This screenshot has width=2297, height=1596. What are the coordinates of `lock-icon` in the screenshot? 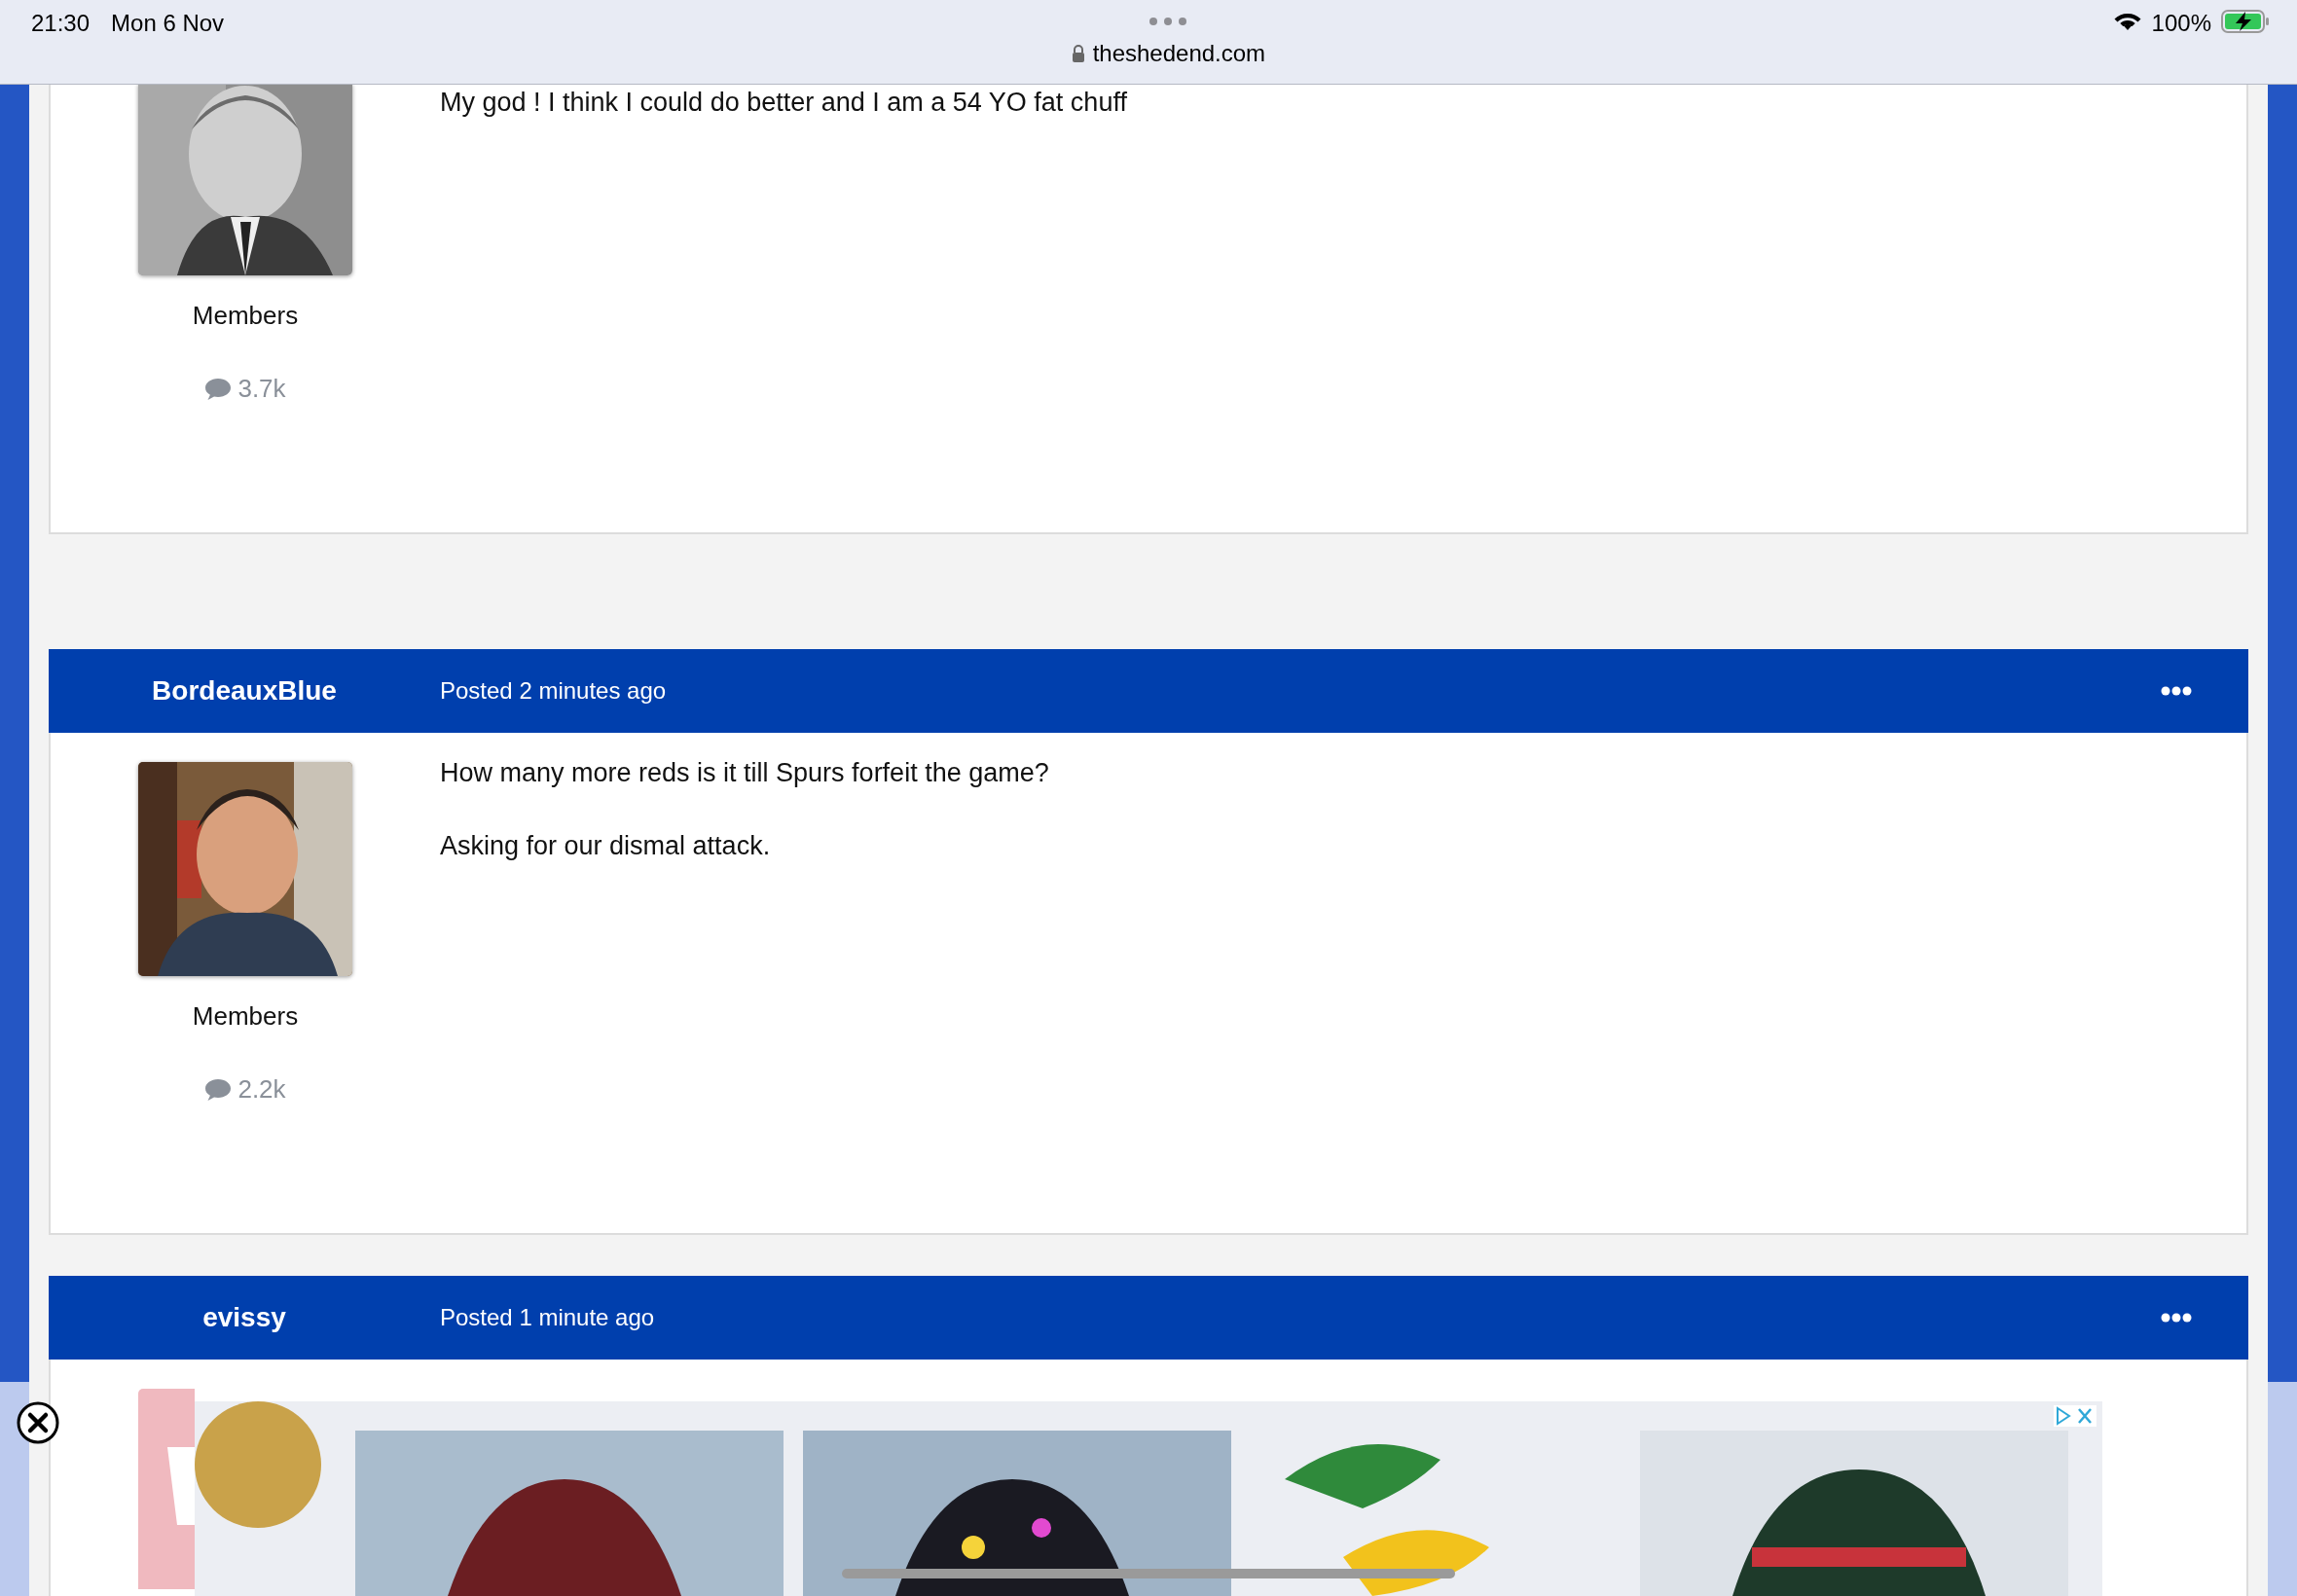 It's located at (1078, 53).